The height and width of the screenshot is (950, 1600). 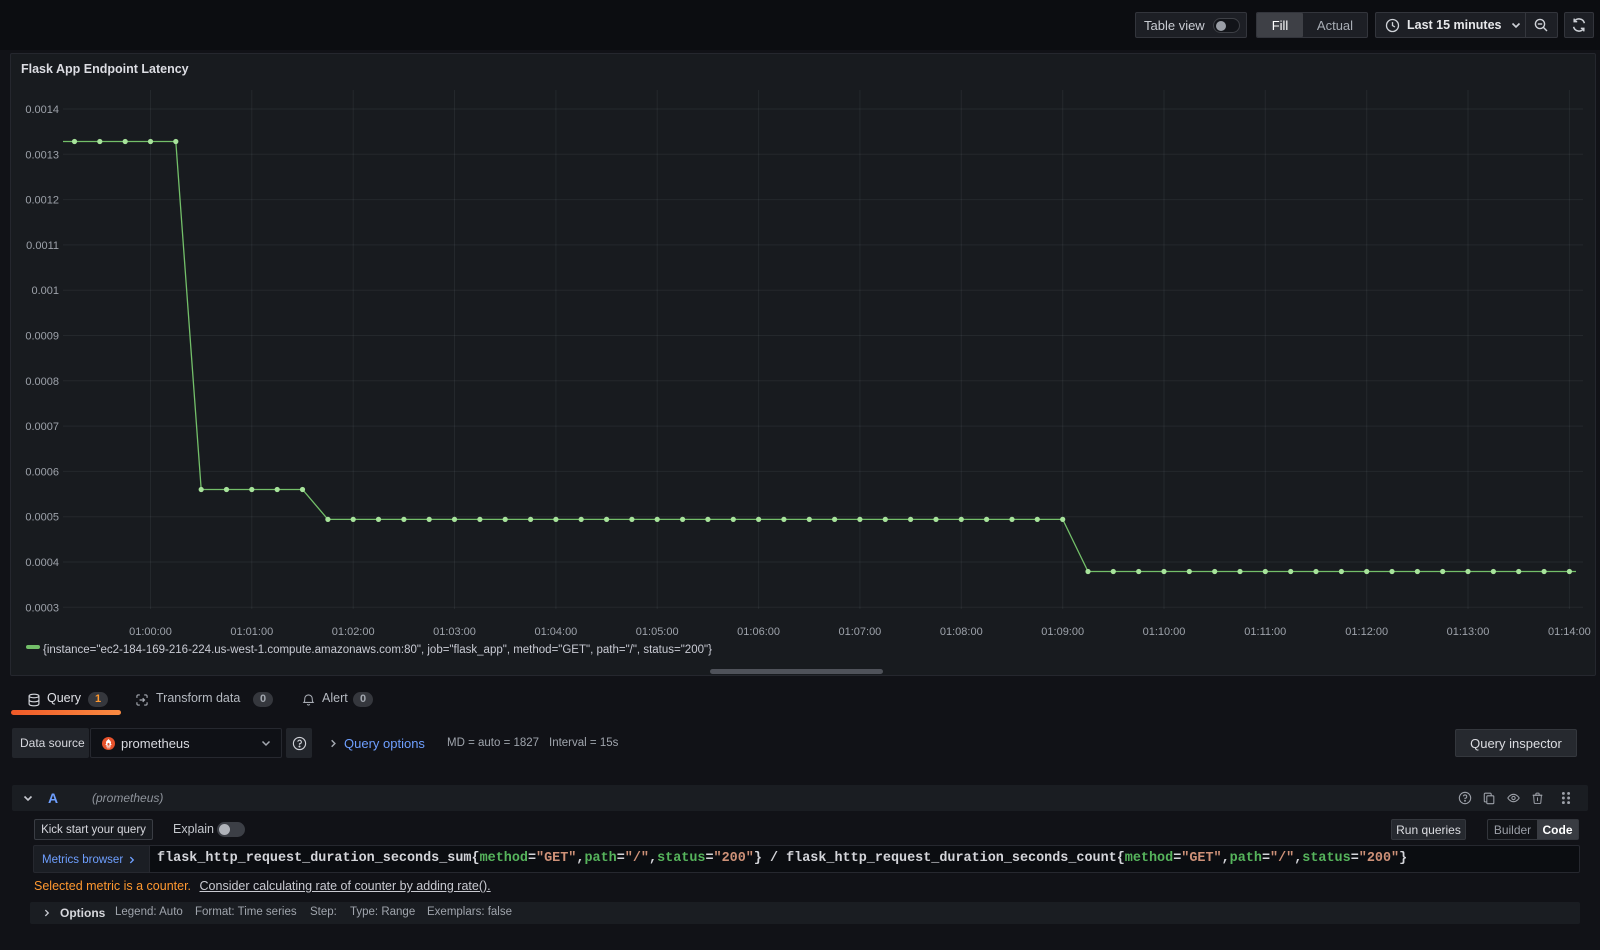 I want to click on svg-text: 0.001, so click(x=45, y=291).